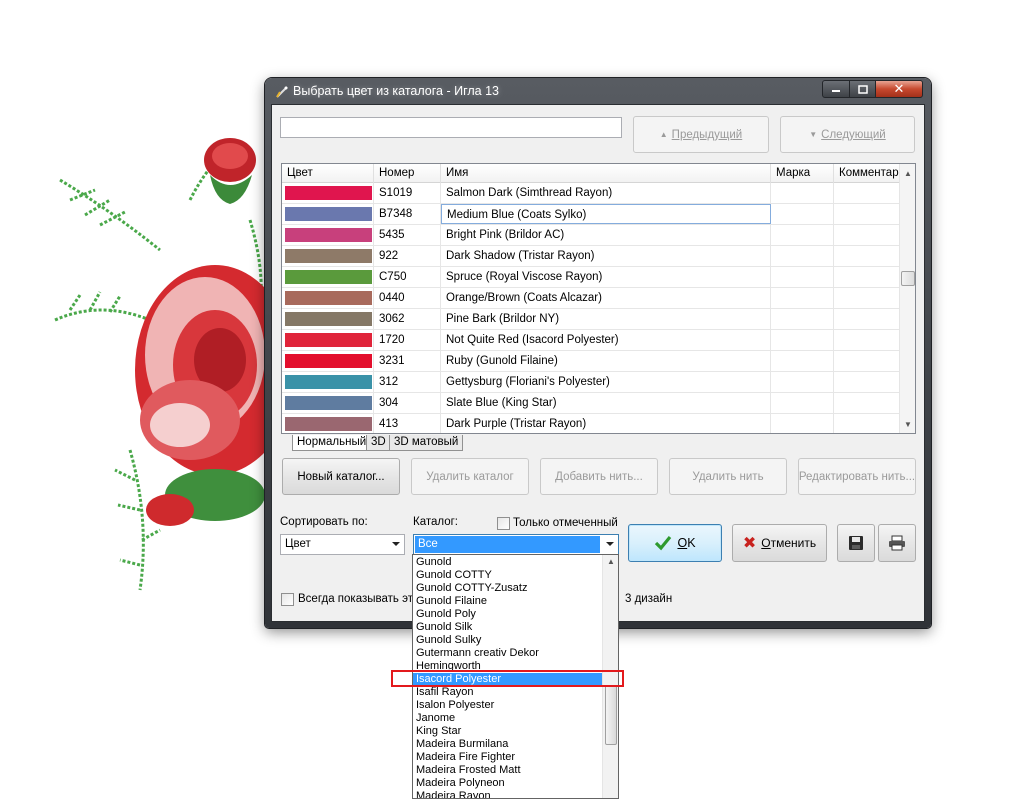 The height and width of the screenshot is (799, 1014). I want to click on table-row: 5435 Bright Pink (Brildor AC), so click(590, 235).